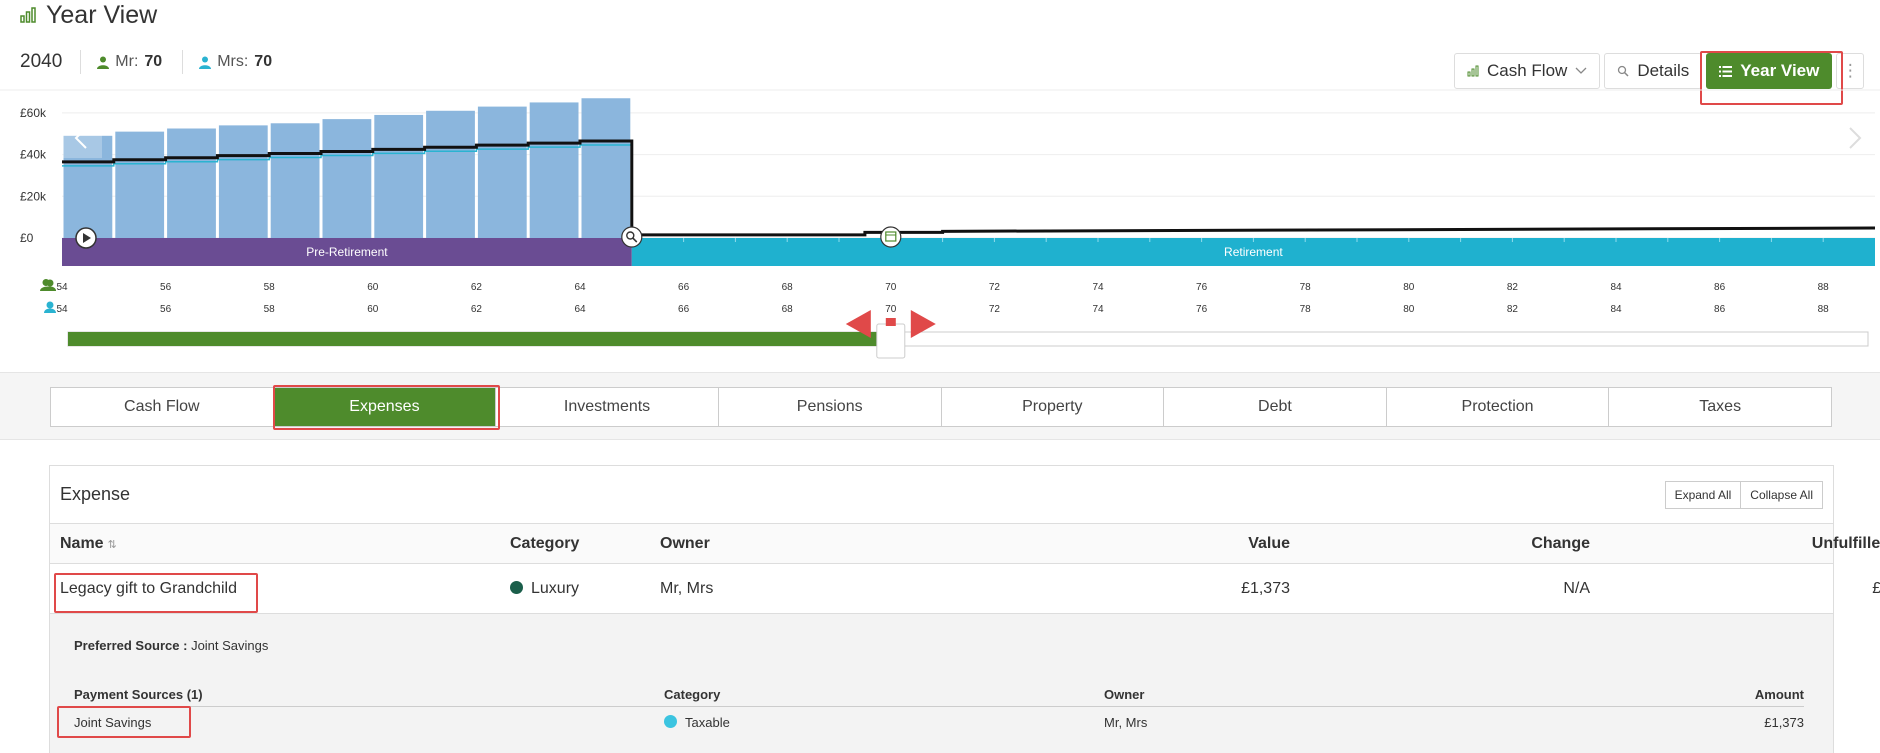 The width and height of the screenshot is (1880, 753). Describe the element at coordinates (607, 407) in the screenshot. I see `tab-investments: Investments` at that location.